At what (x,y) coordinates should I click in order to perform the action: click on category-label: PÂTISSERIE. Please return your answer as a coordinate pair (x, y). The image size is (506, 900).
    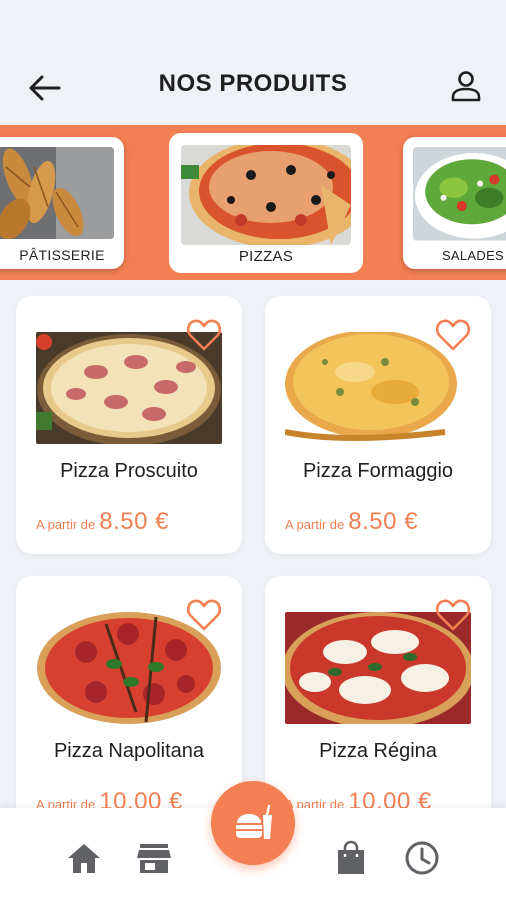
    Looking at the image, I should click on (62, 255).